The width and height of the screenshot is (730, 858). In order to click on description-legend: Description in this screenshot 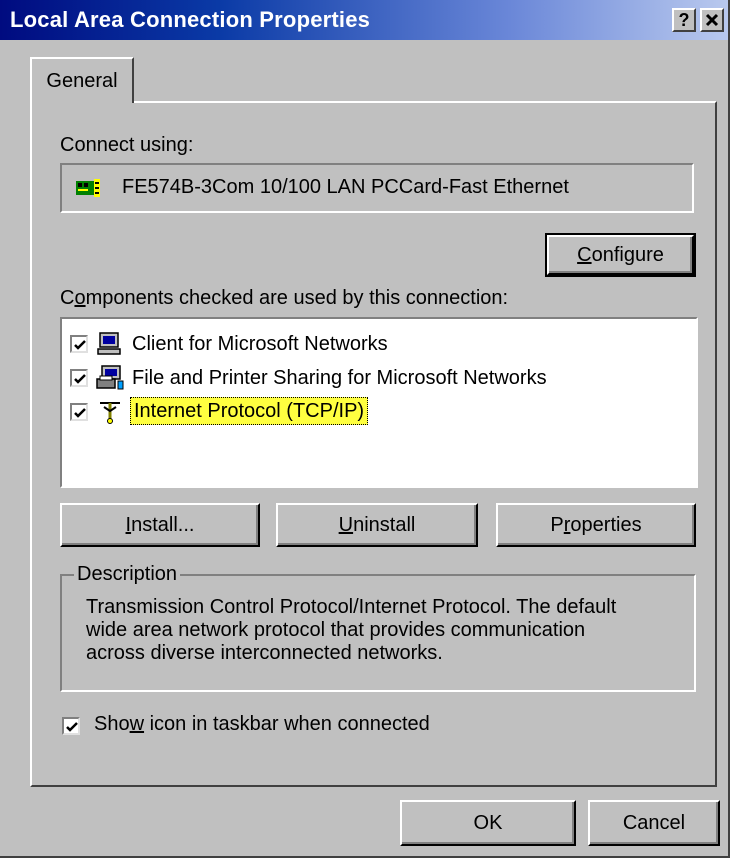, I will do `click(127, 574)`.